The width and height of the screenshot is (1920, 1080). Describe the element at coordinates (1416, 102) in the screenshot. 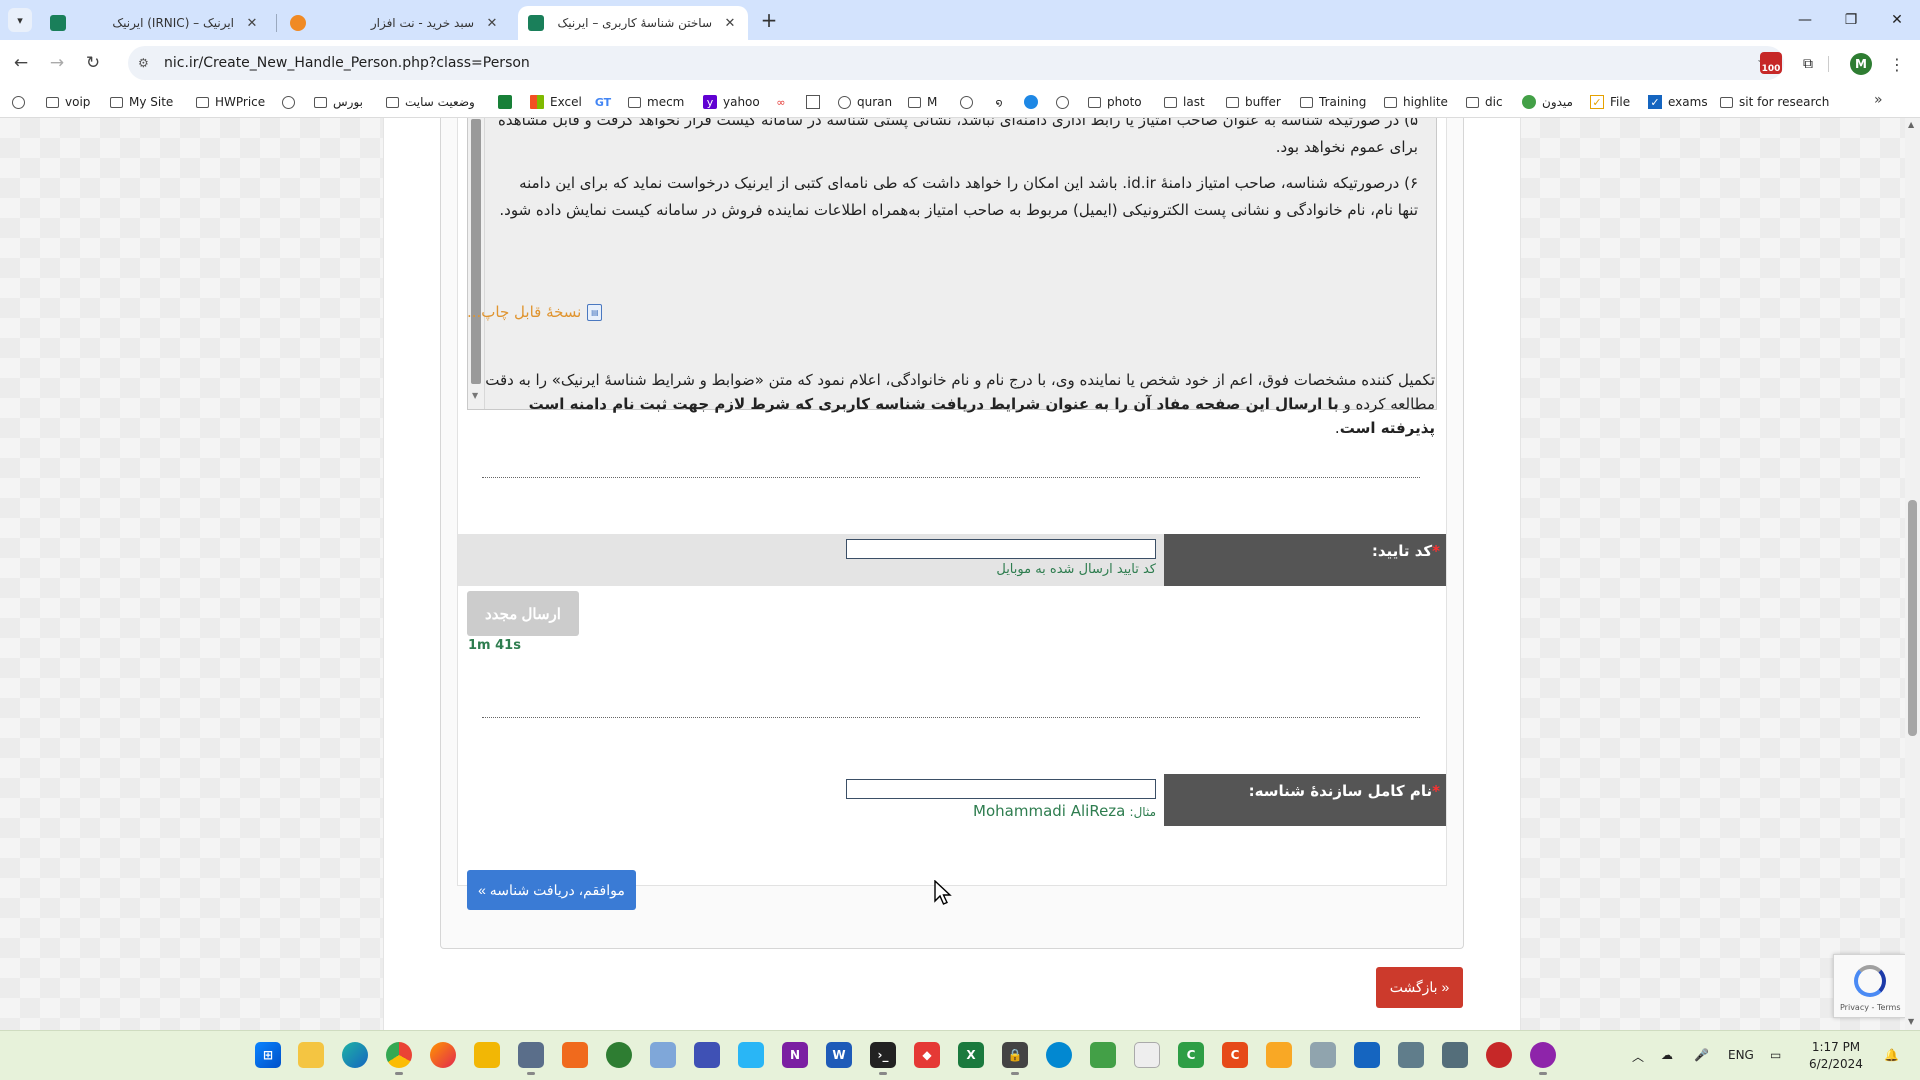

I see `bookmark-highlite: highlite` at that location.